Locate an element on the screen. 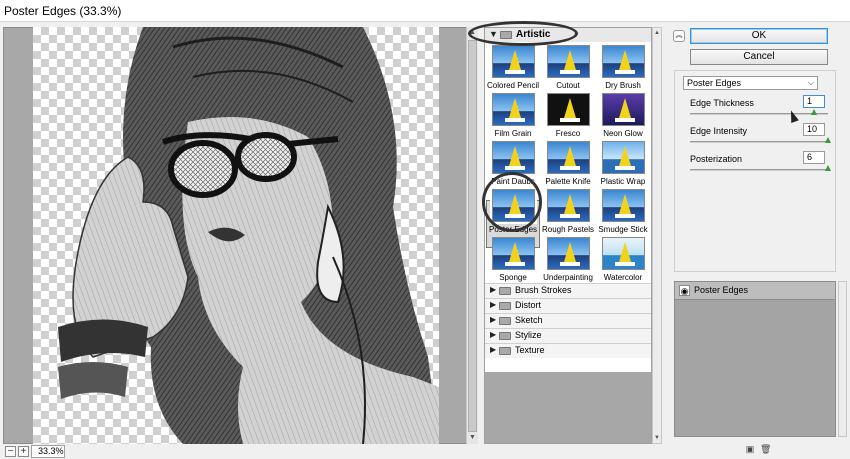 Image resolution: width=850 pixels, height=459 pixels. ok-button: OK is located at coordinates (759, 36).